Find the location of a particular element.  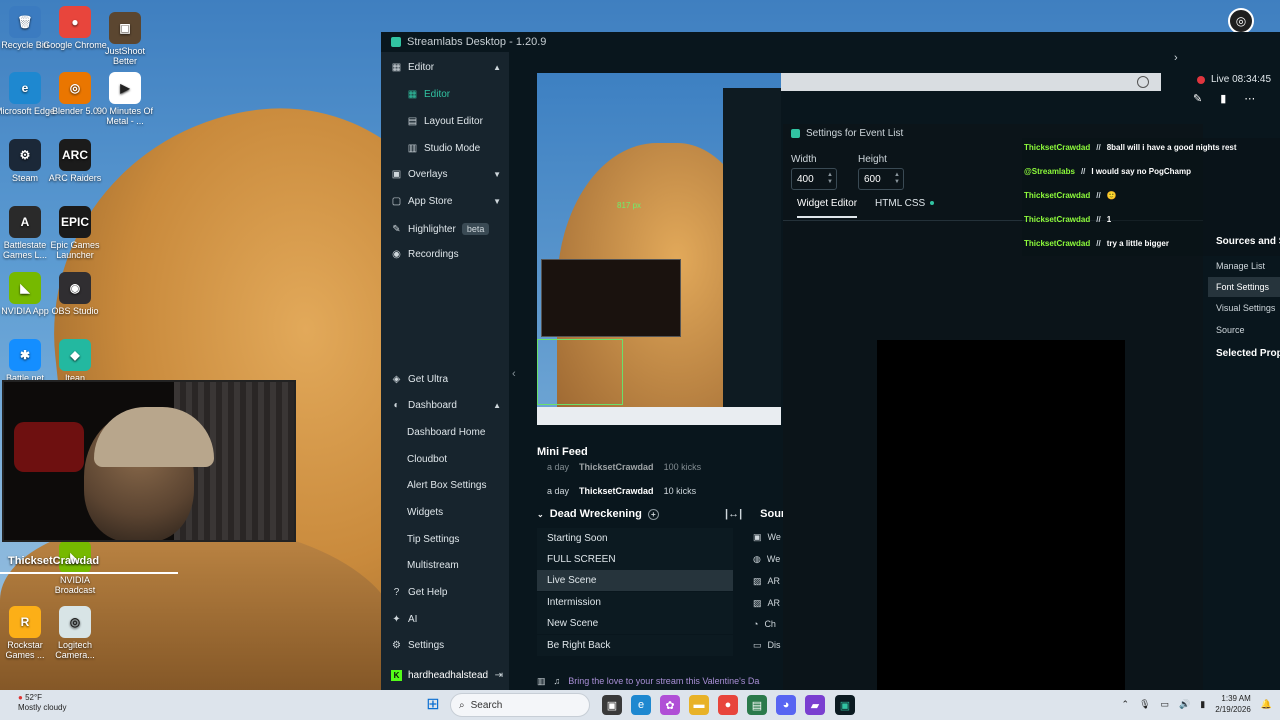

mic-icon: 🎙 is located at coordinates (1144, 704).